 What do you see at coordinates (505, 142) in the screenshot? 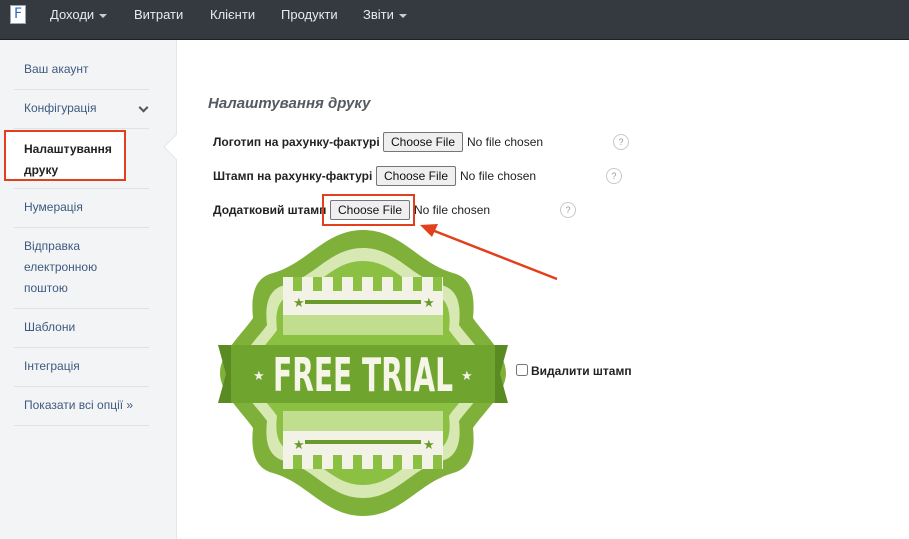
I see `logo-file-status: No file chosen` at bounding box center [505, 142].